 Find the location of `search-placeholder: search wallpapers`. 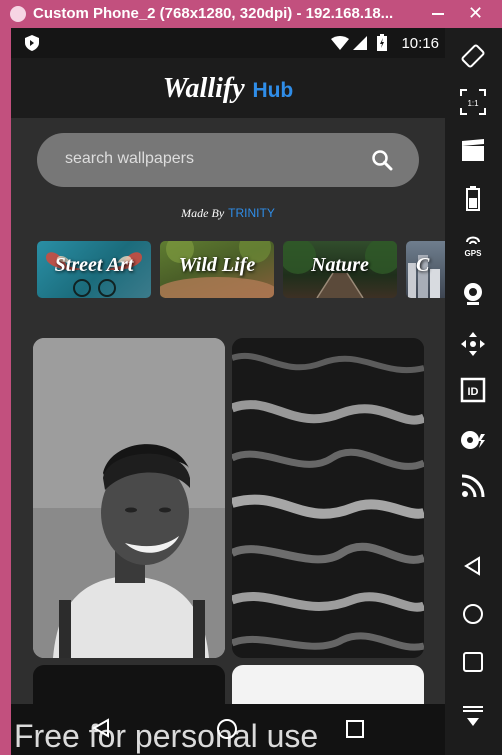

search-placeholder: search wallpapers is located at coordinates (129, 159).